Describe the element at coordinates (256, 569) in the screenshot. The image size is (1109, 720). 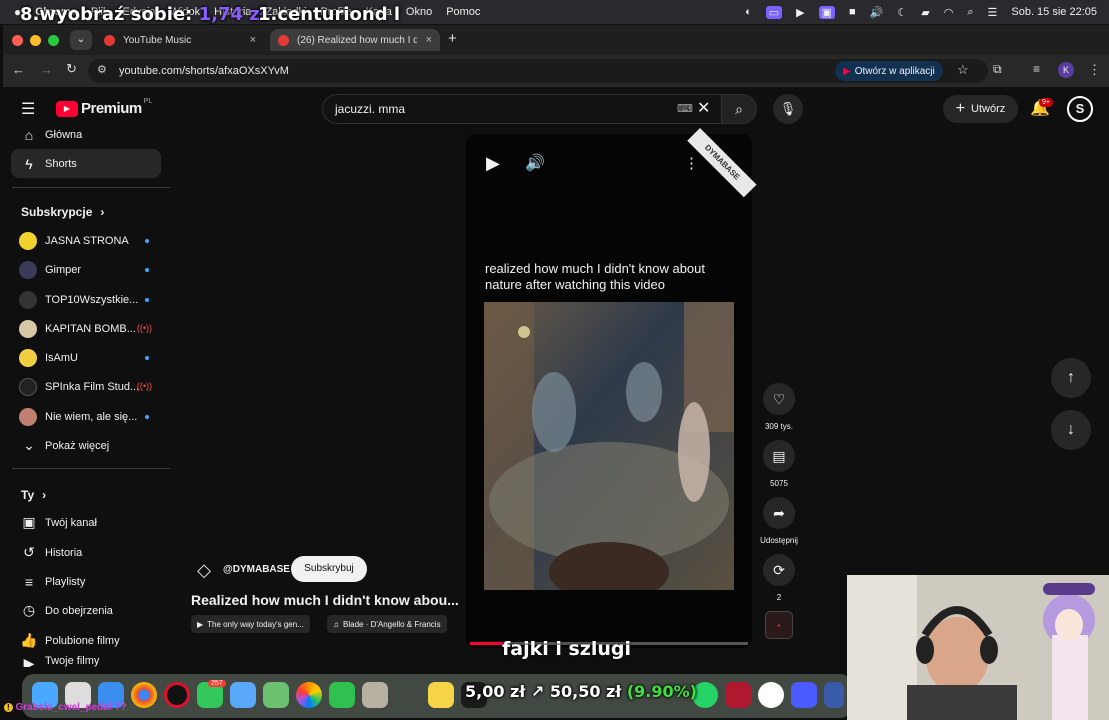
I see `channel-handle: @DYMABASE` at that location.